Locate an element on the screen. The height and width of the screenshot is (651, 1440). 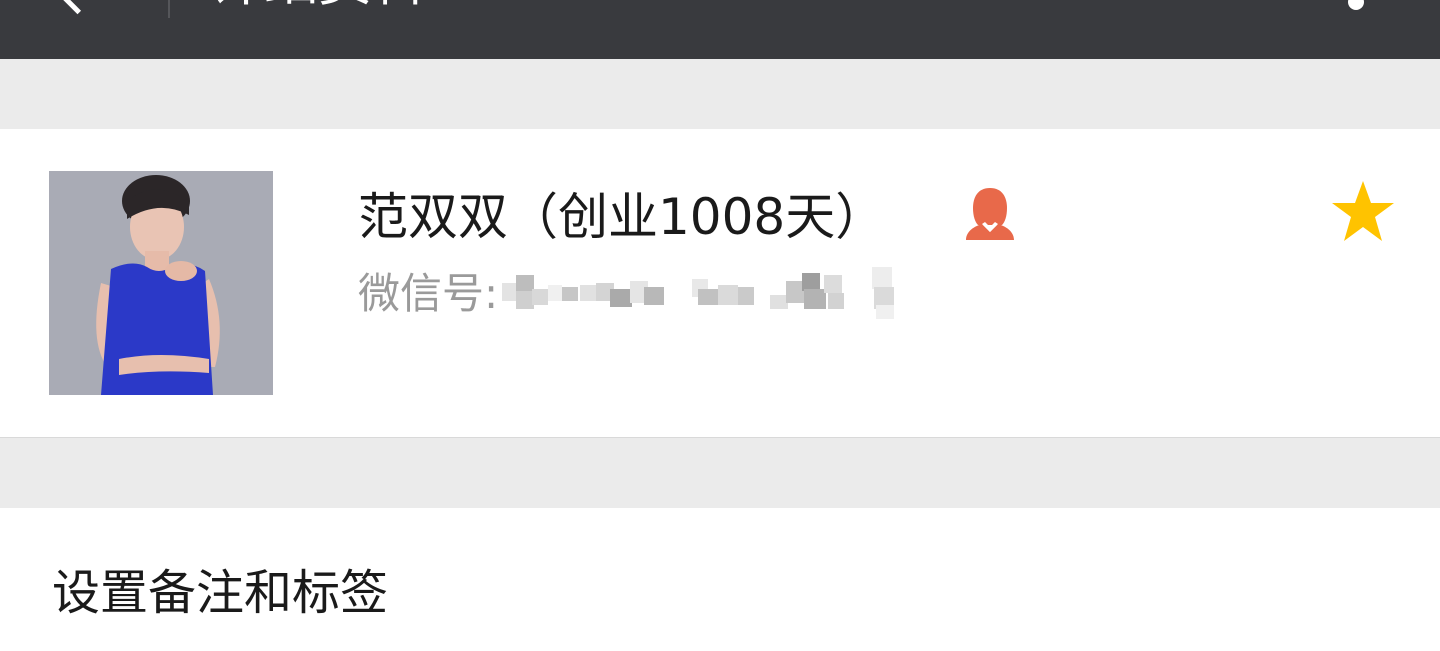
remark-tags-label: 设置备注和标签 is located at coordinates (220, 593).